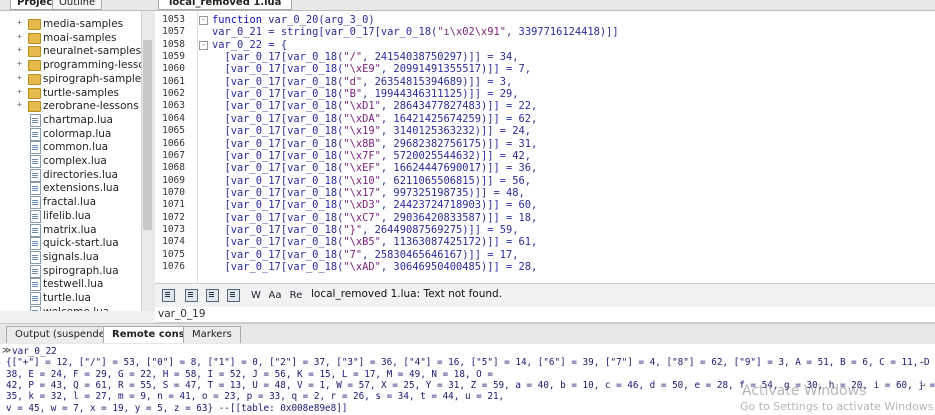  I want to click on replace-icon, so click(233, 295).